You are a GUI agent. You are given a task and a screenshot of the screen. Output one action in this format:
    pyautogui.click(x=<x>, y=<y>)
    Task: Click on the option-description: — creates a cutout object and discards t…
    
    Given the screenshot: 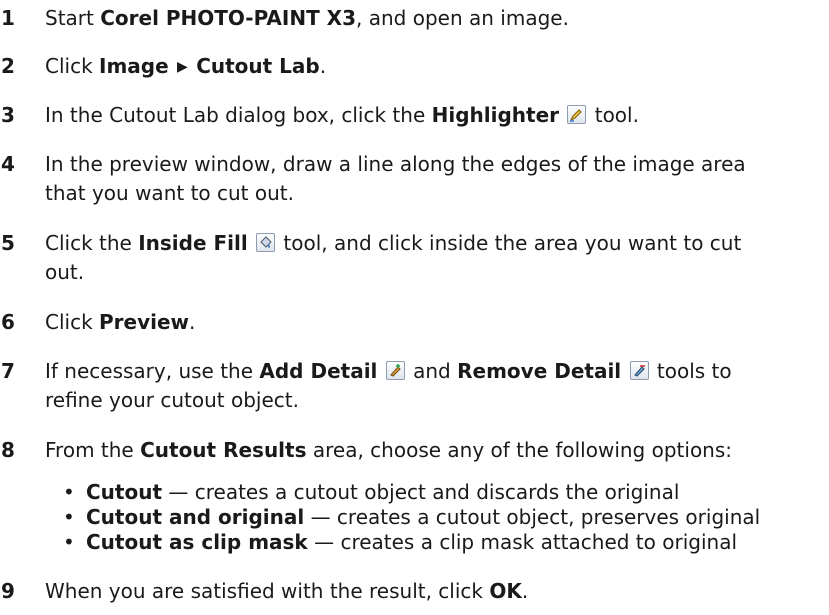 What is the action you would take?
    pyautogui.click(x=421, y=492)
    